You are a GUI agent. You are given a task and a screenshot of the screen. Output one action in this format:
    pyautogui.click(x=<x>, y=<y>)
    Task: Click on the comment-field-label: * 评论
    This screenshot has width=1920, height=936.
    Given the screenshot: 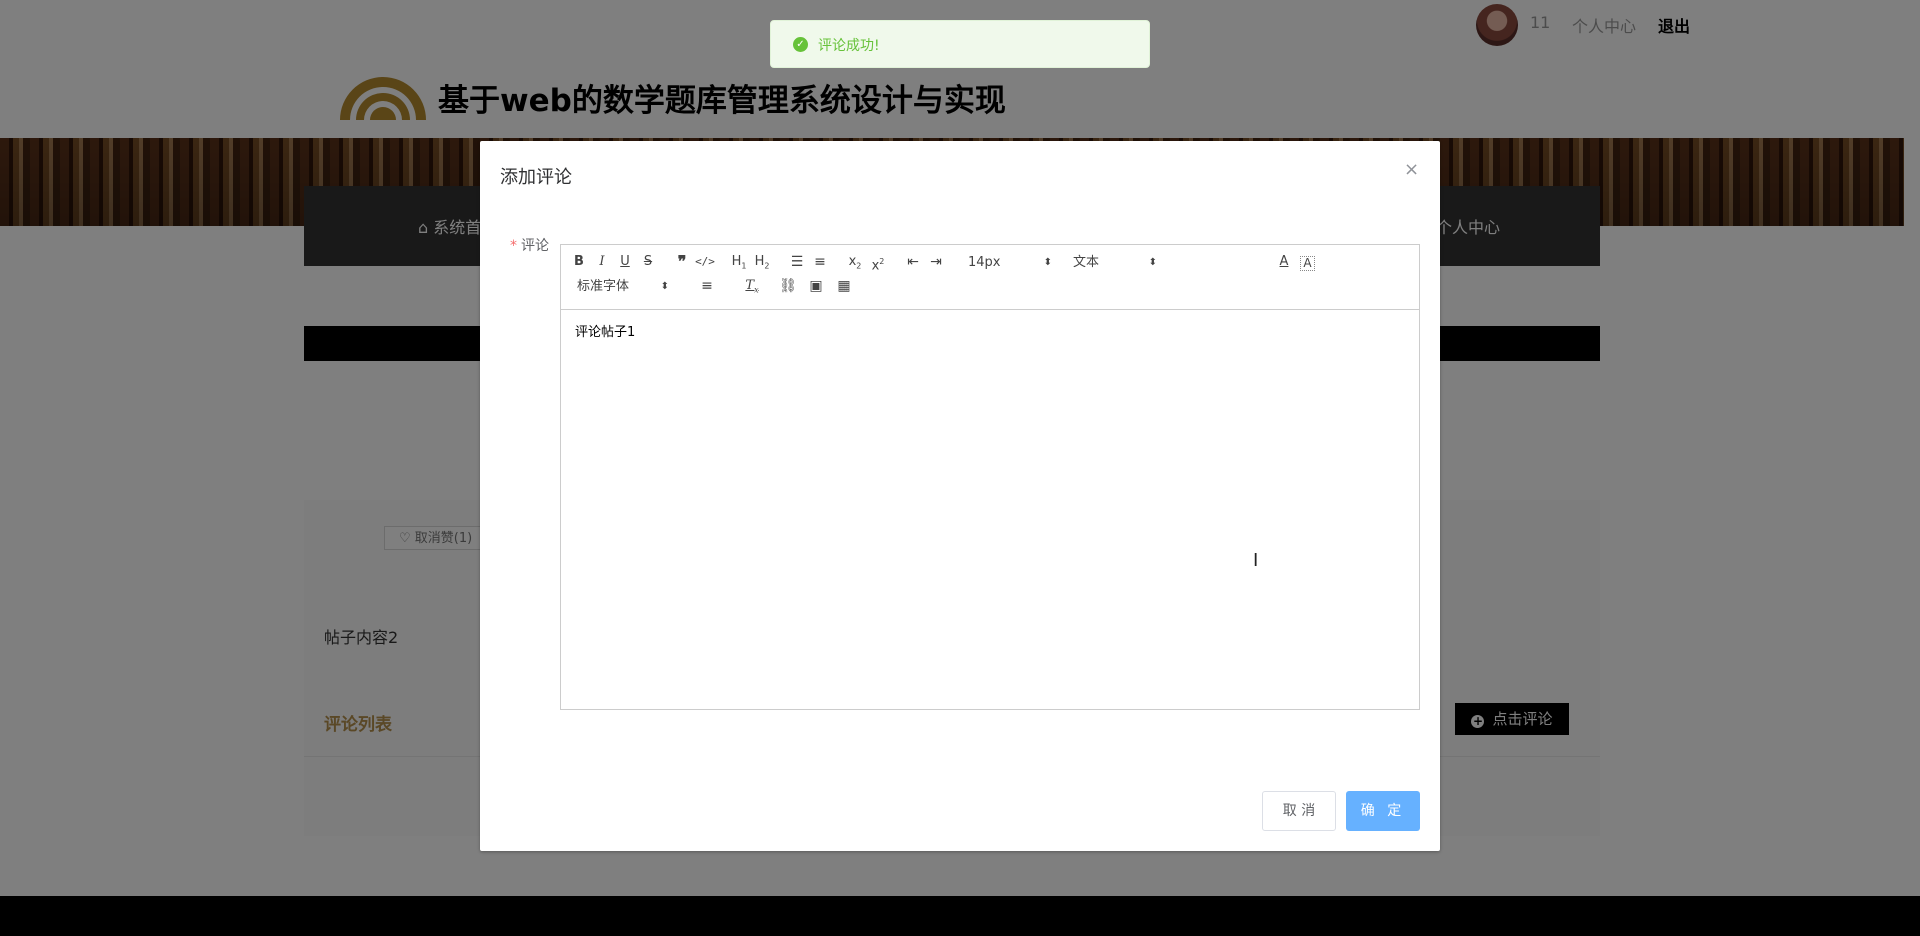 What is the action you would take?
    pyautogui.click(x=529, y=245)
    